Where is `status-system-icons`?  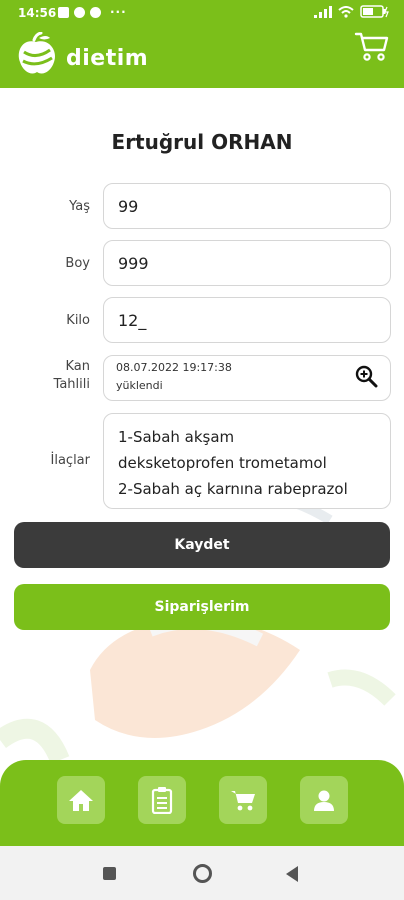 status-system-icons is located at coordinates (352, 11).